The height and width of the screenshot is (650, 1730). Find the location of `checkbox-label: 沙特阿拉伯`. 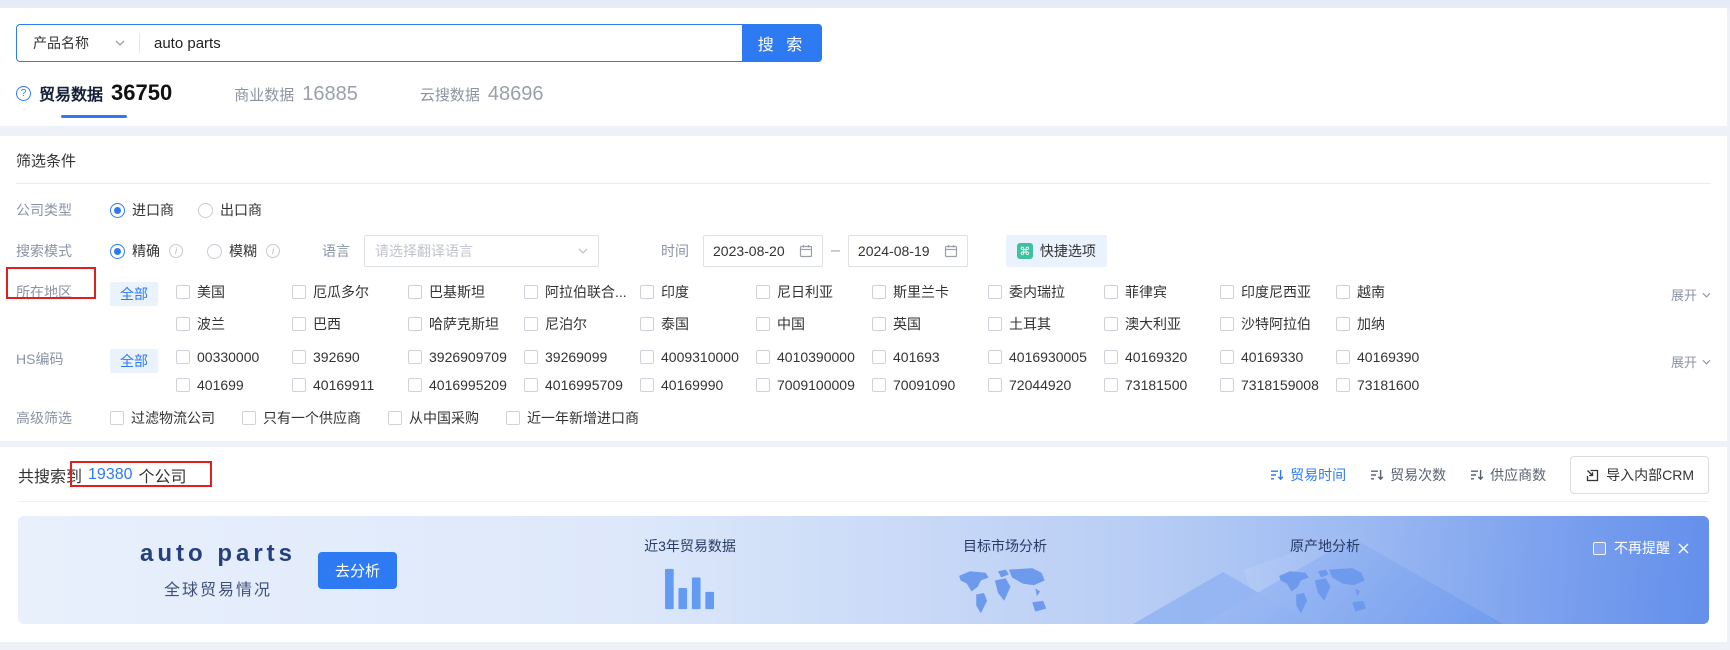

checkbox-label: 沙特阿拉伯 is located at coordinates (1276, 324).